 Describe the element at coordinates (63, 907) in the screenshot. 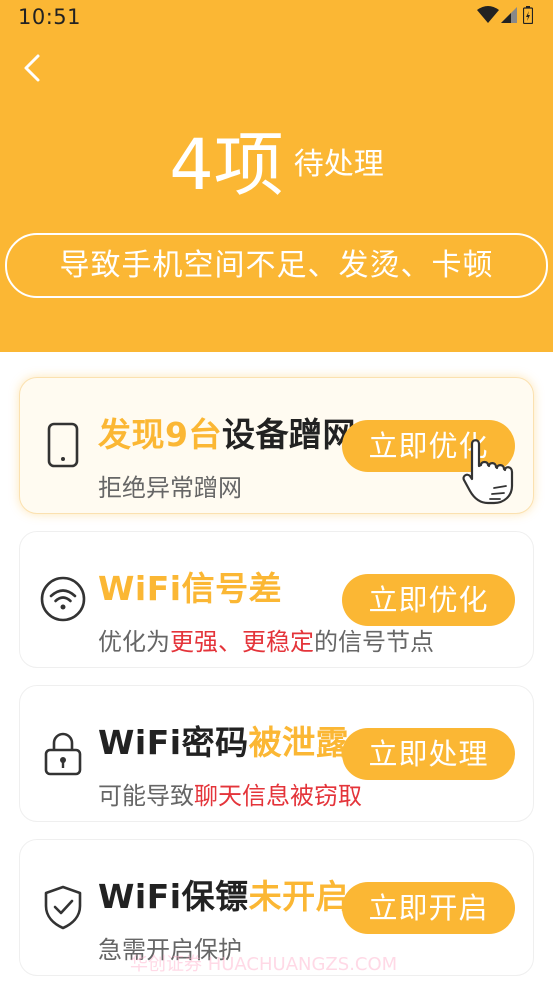

I see `shield-check-icon` at that location.